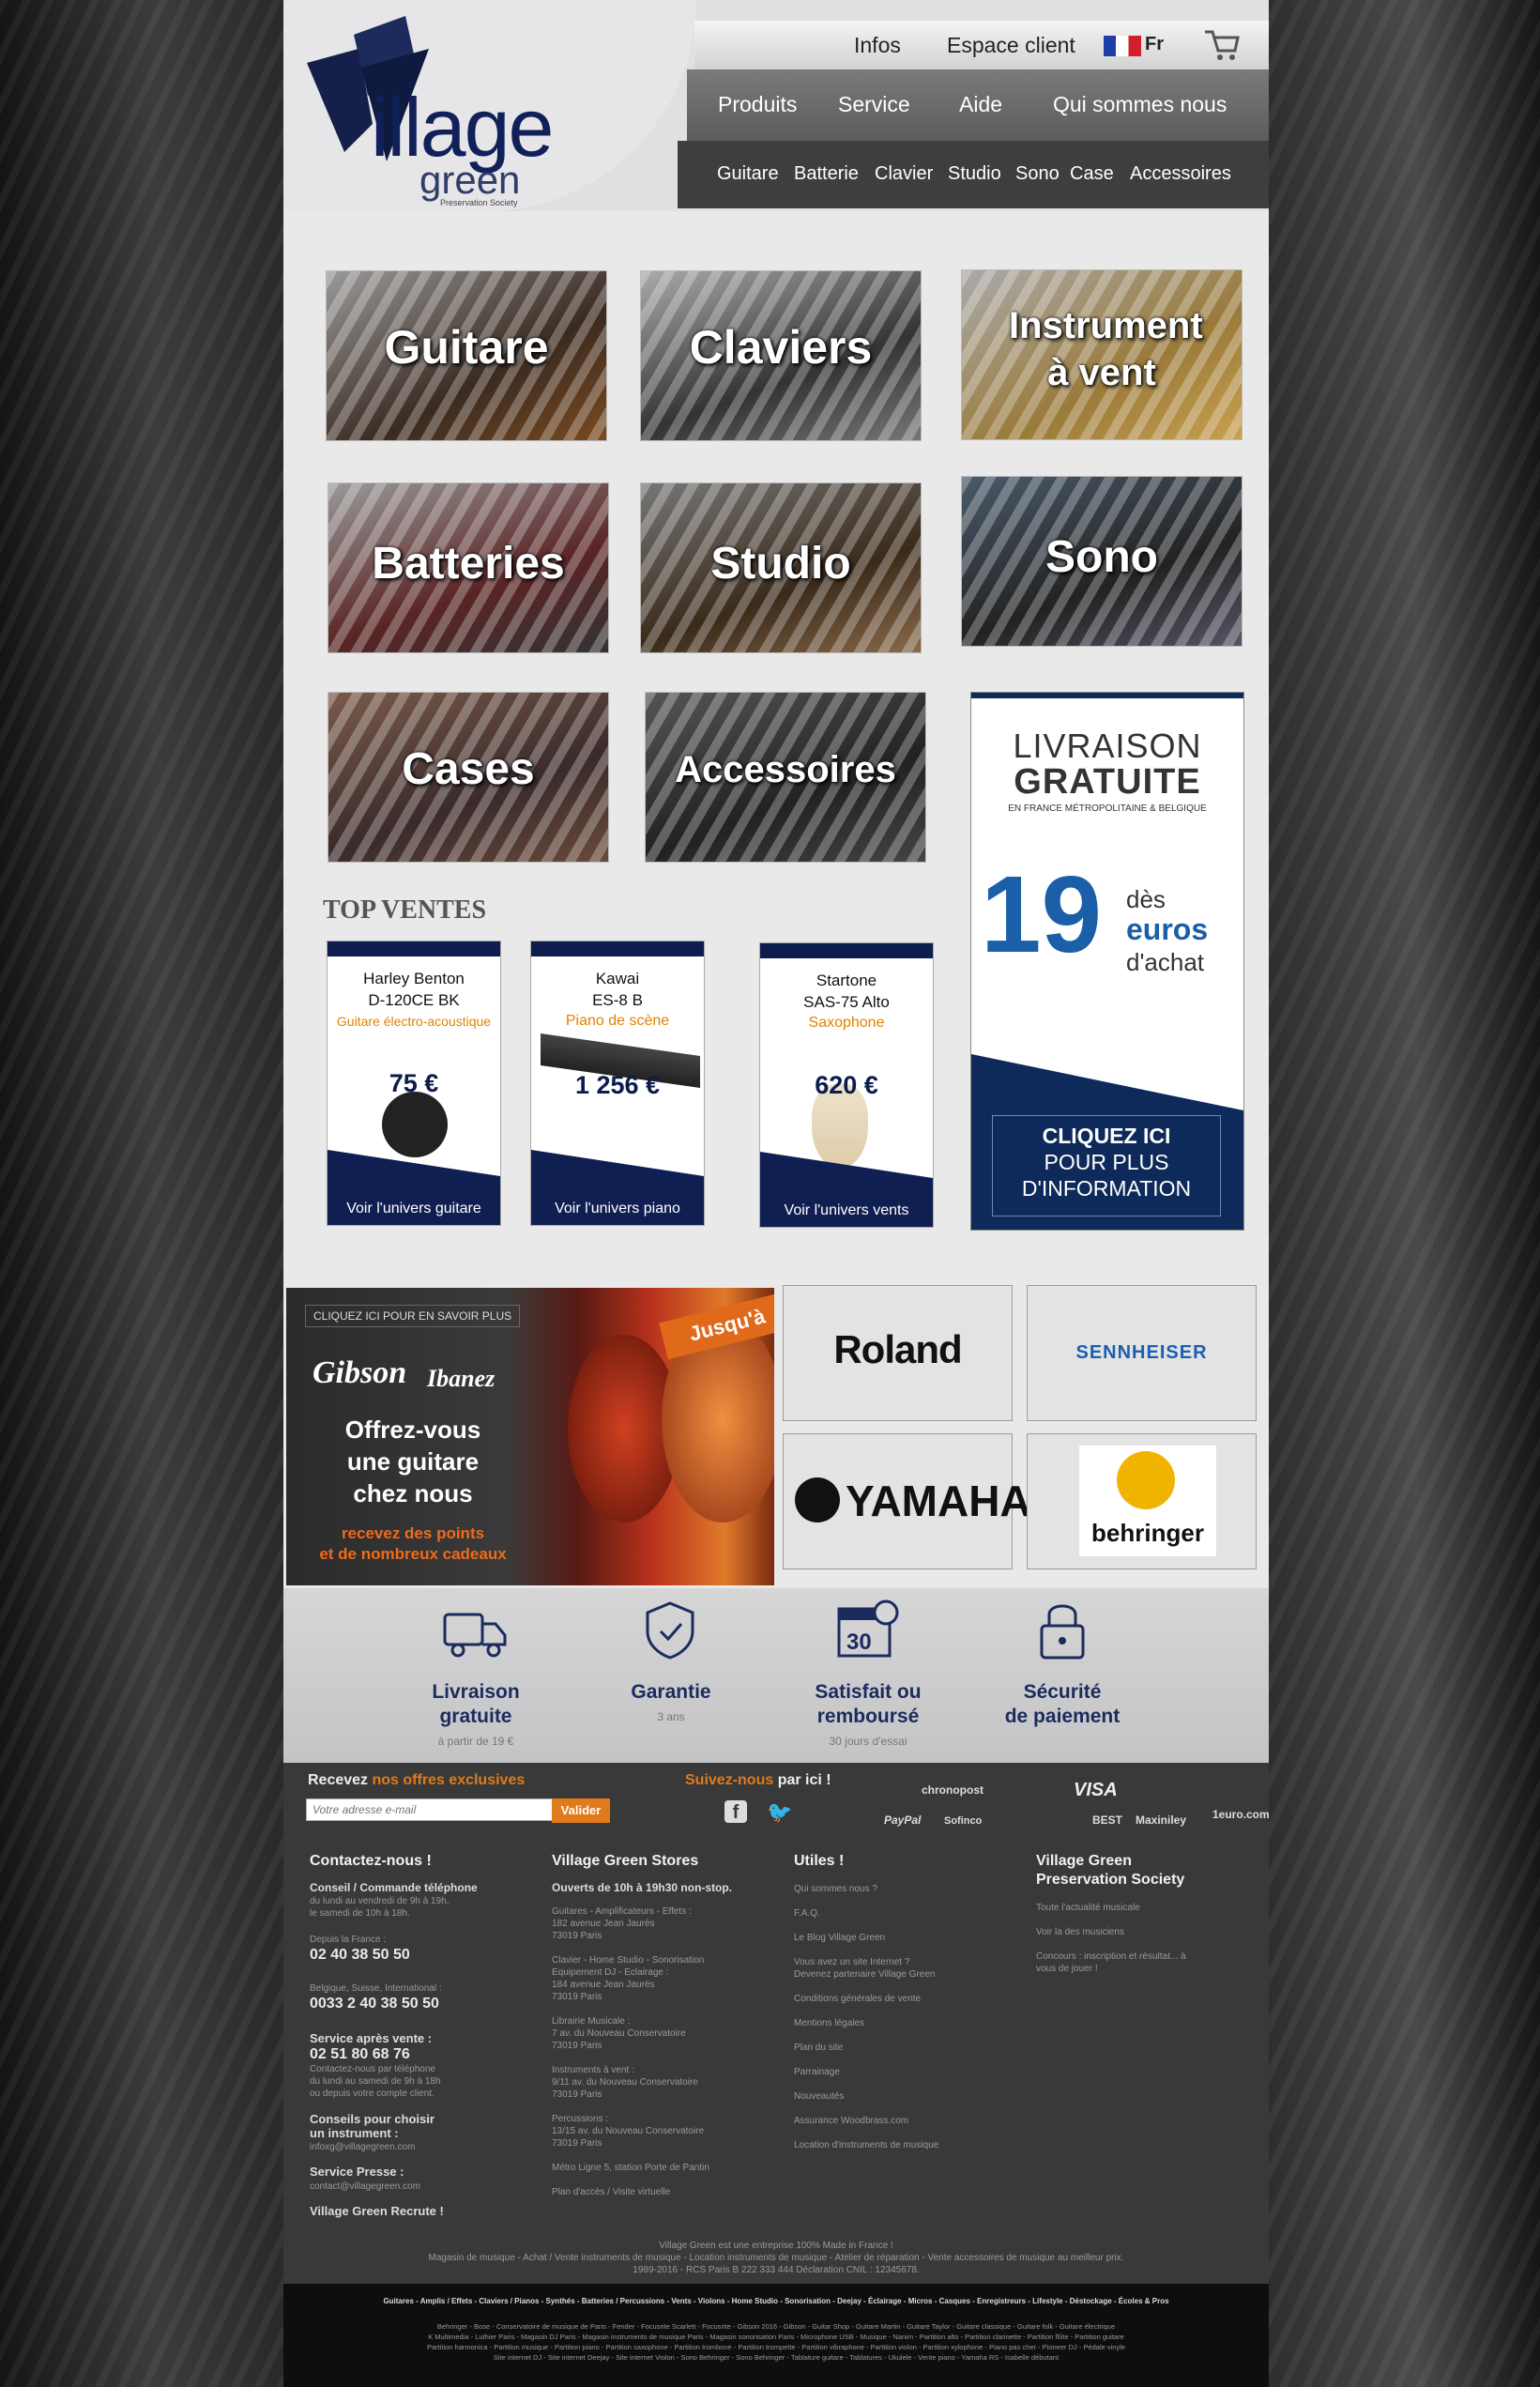  Describe the element at coordinates (1106, 1165) in the screenshot. I see `livraison-cta: CLIQUEZ ICI POUR PLUS D'INFORMATION` at that location.